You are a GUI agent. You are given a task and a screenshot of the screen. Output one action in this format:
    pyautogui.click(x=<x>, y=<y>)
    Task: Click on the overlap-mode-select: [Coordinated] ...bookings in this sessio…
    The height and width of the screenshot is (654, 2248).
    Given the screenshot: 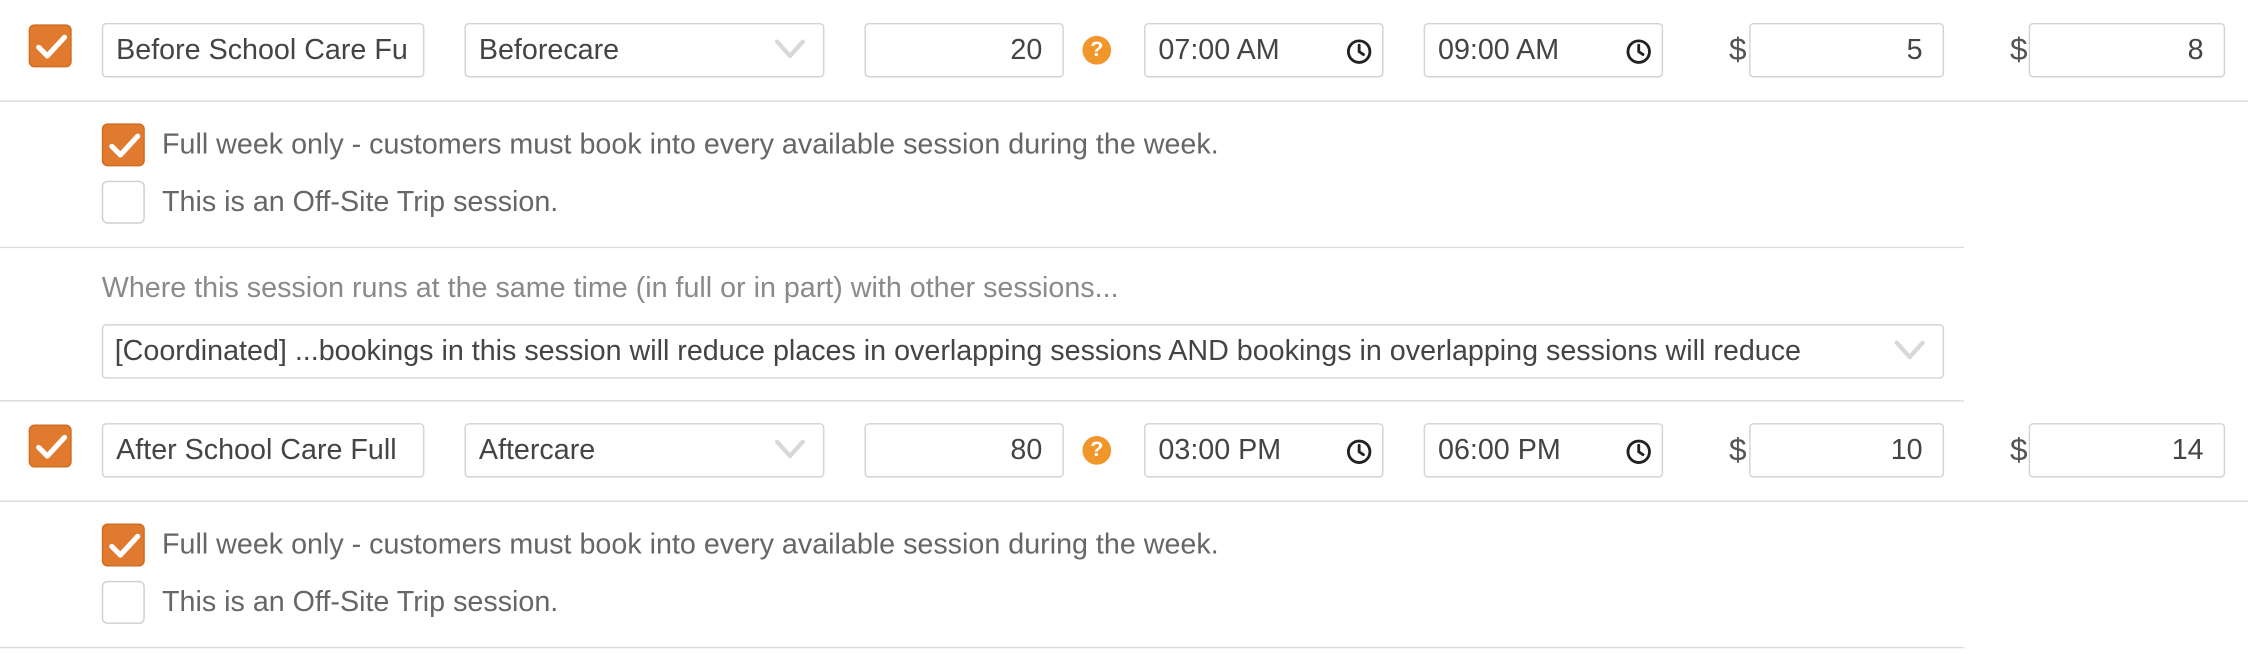 What is the action you would take?
    pyautogui.click(x=1023, y=351)
    